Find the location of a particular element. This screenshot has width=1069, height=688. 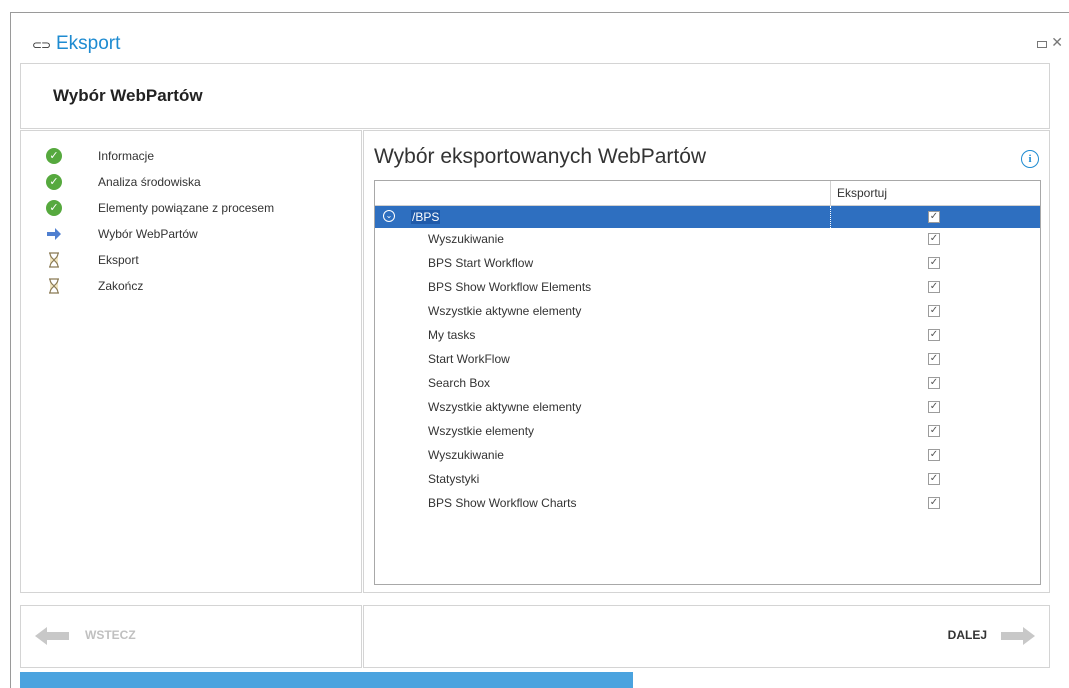

page-header: Wybór WebPartów is located at coordinates (535, 96).